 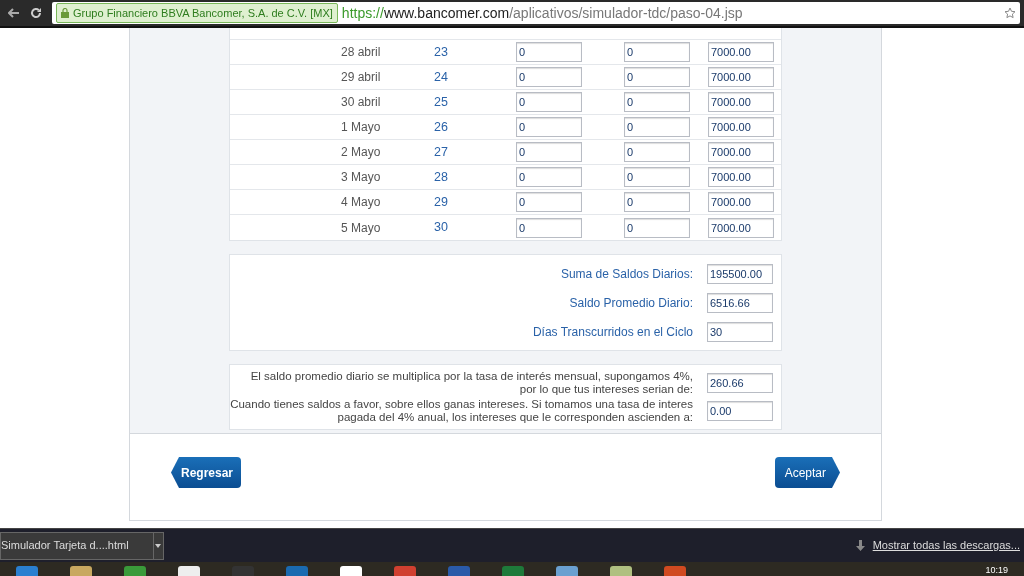 What do you see at coordinates (441, 102) in the screenshot?
I see `day-number: 25` at bounding box center [441, 102].